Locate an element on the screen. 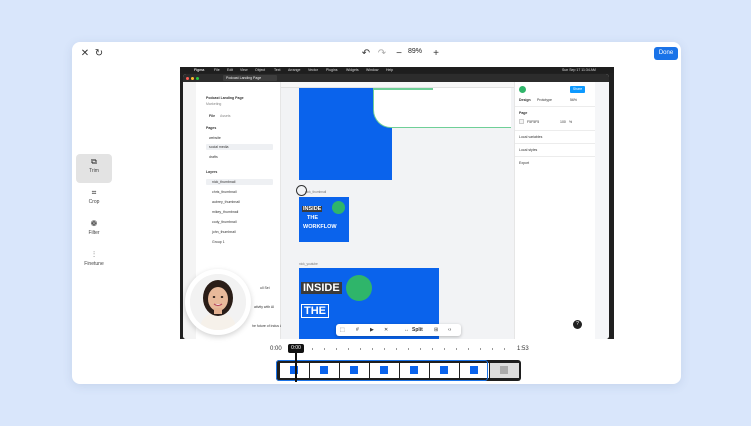  thumb-text: WORKFLOW is located at coordinates (320, 227).